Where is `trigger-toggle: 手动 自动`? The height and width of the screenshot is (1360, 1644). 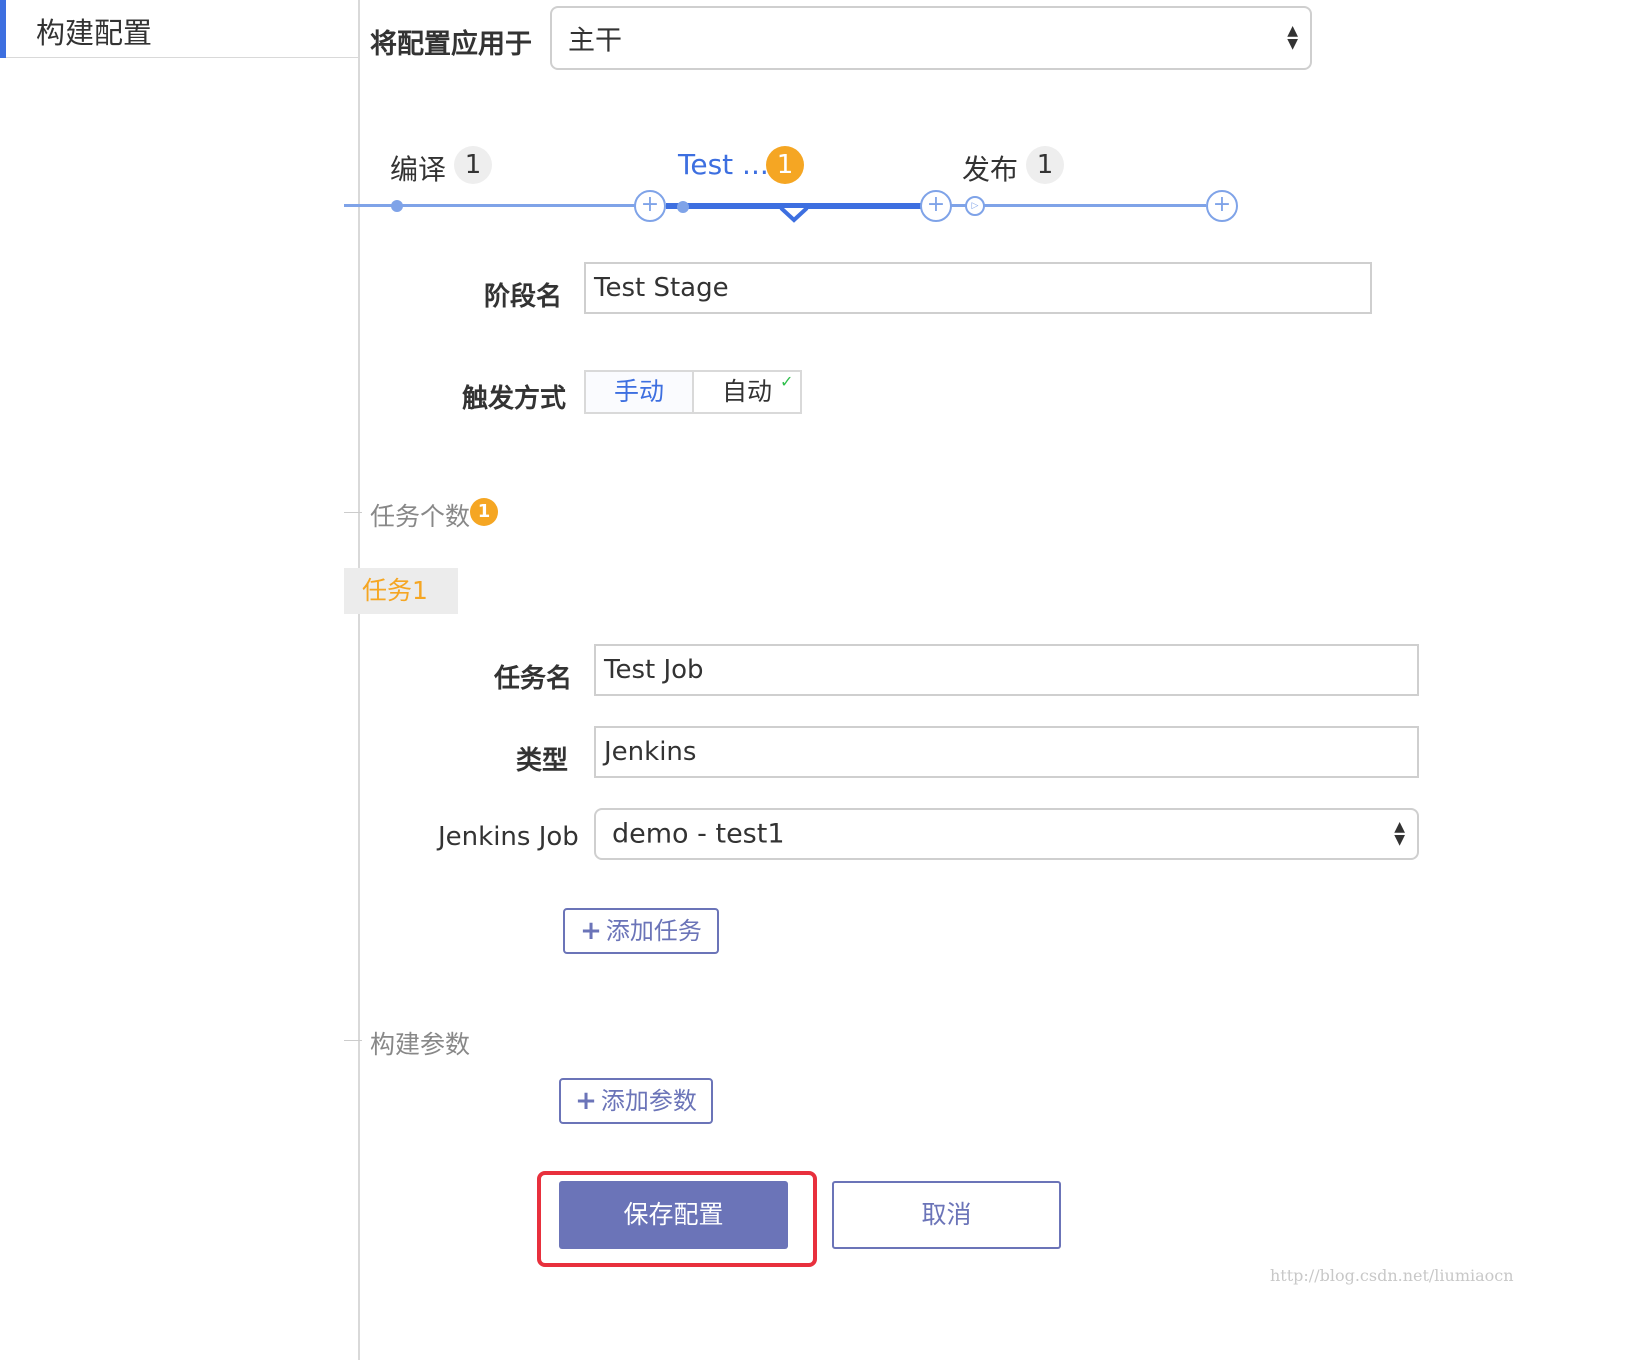 trigger-toggle: 手动 自动 is located at coordinates (693, 392).